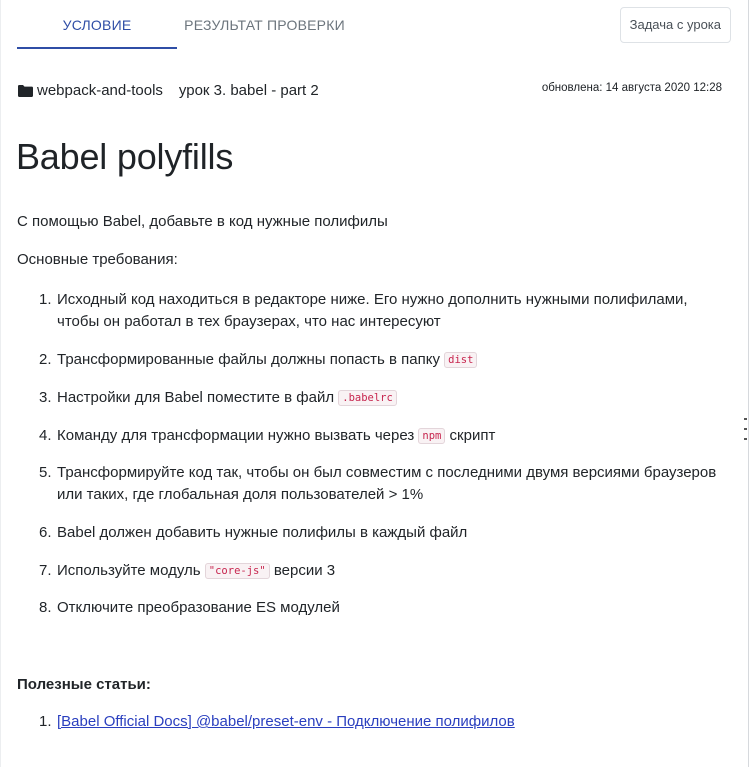 Image resolution: width=749 pixels, height=767 pixels. Describe the element at coordinates (302, 570) in the screenshot. I see `requirement-text-part: версии 3` at that location.